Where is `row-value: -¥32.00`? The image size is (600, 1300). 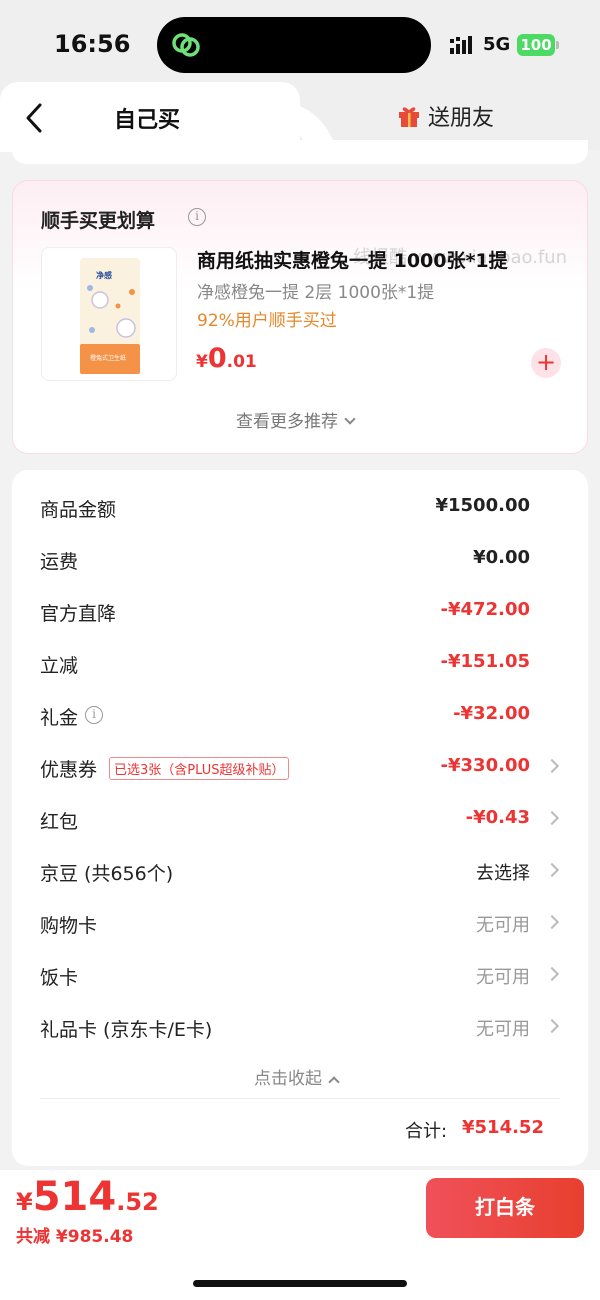 row-value: -¥32.00 is located at coordinates (491, 713).